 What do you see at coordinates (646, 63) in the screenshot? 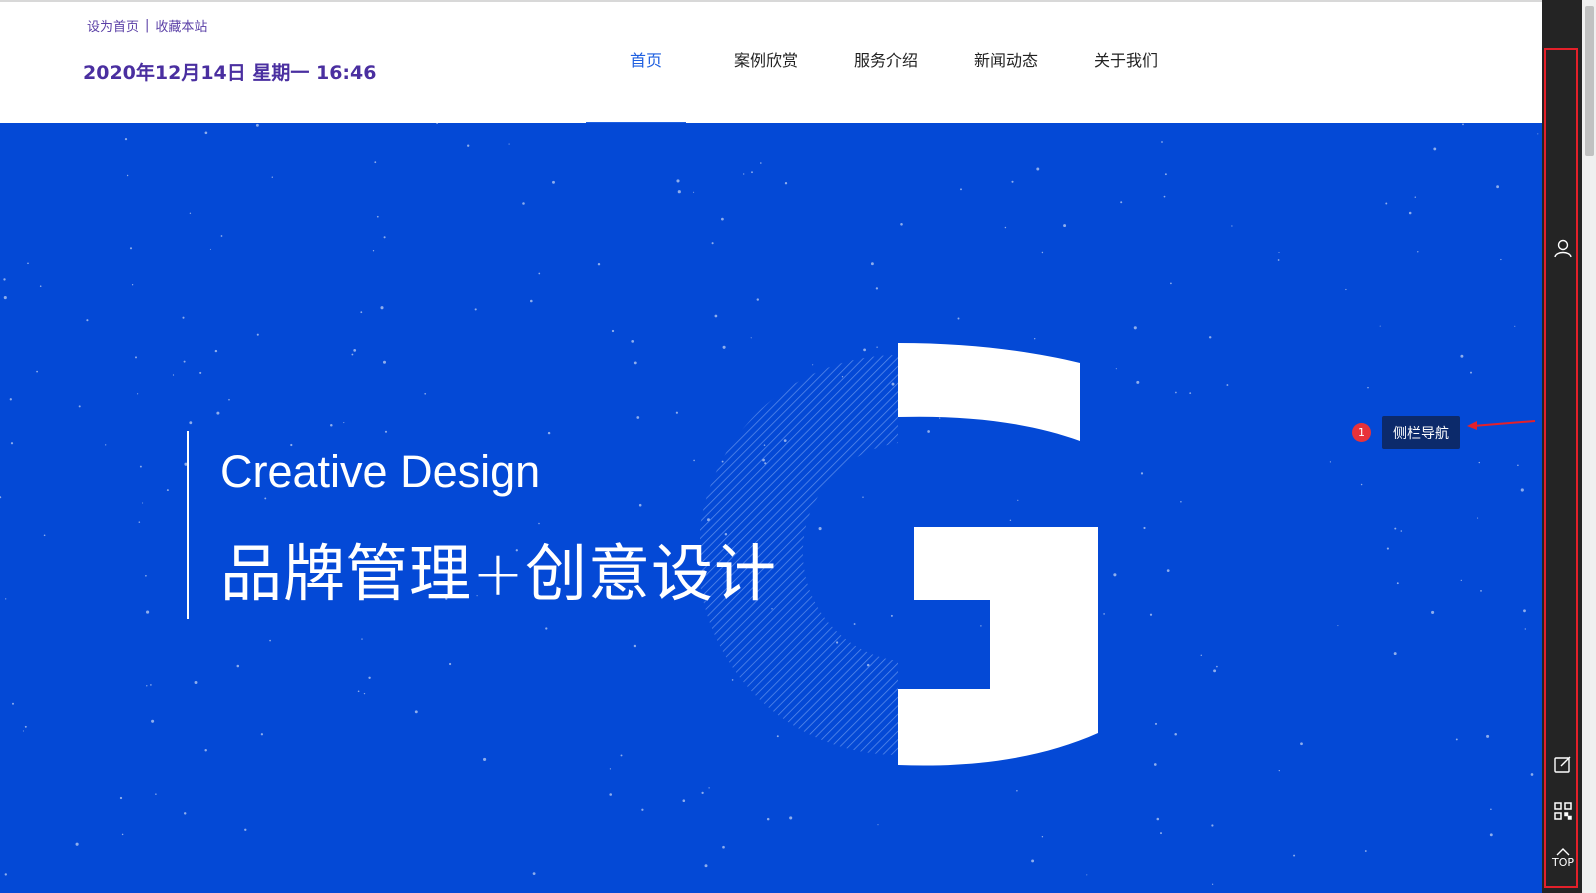
I see `nav-item-home: 首页` at bounding box center [646, 63].